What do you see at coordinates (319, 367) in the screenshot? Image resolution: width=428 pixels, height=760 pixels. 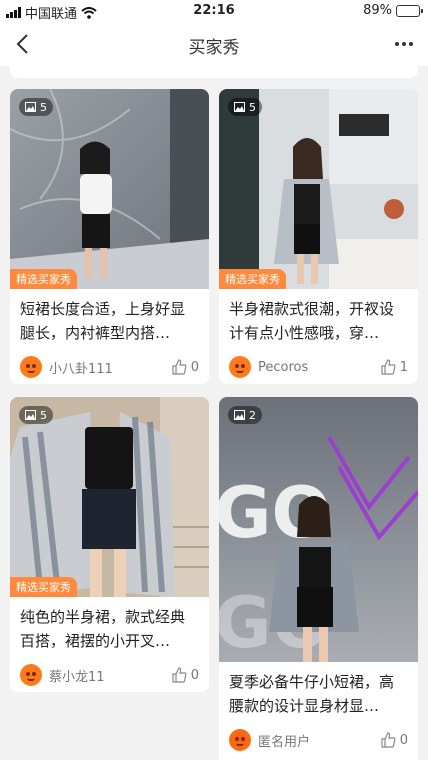 I see `username: Pecoros` at bounding box center [319, 367].